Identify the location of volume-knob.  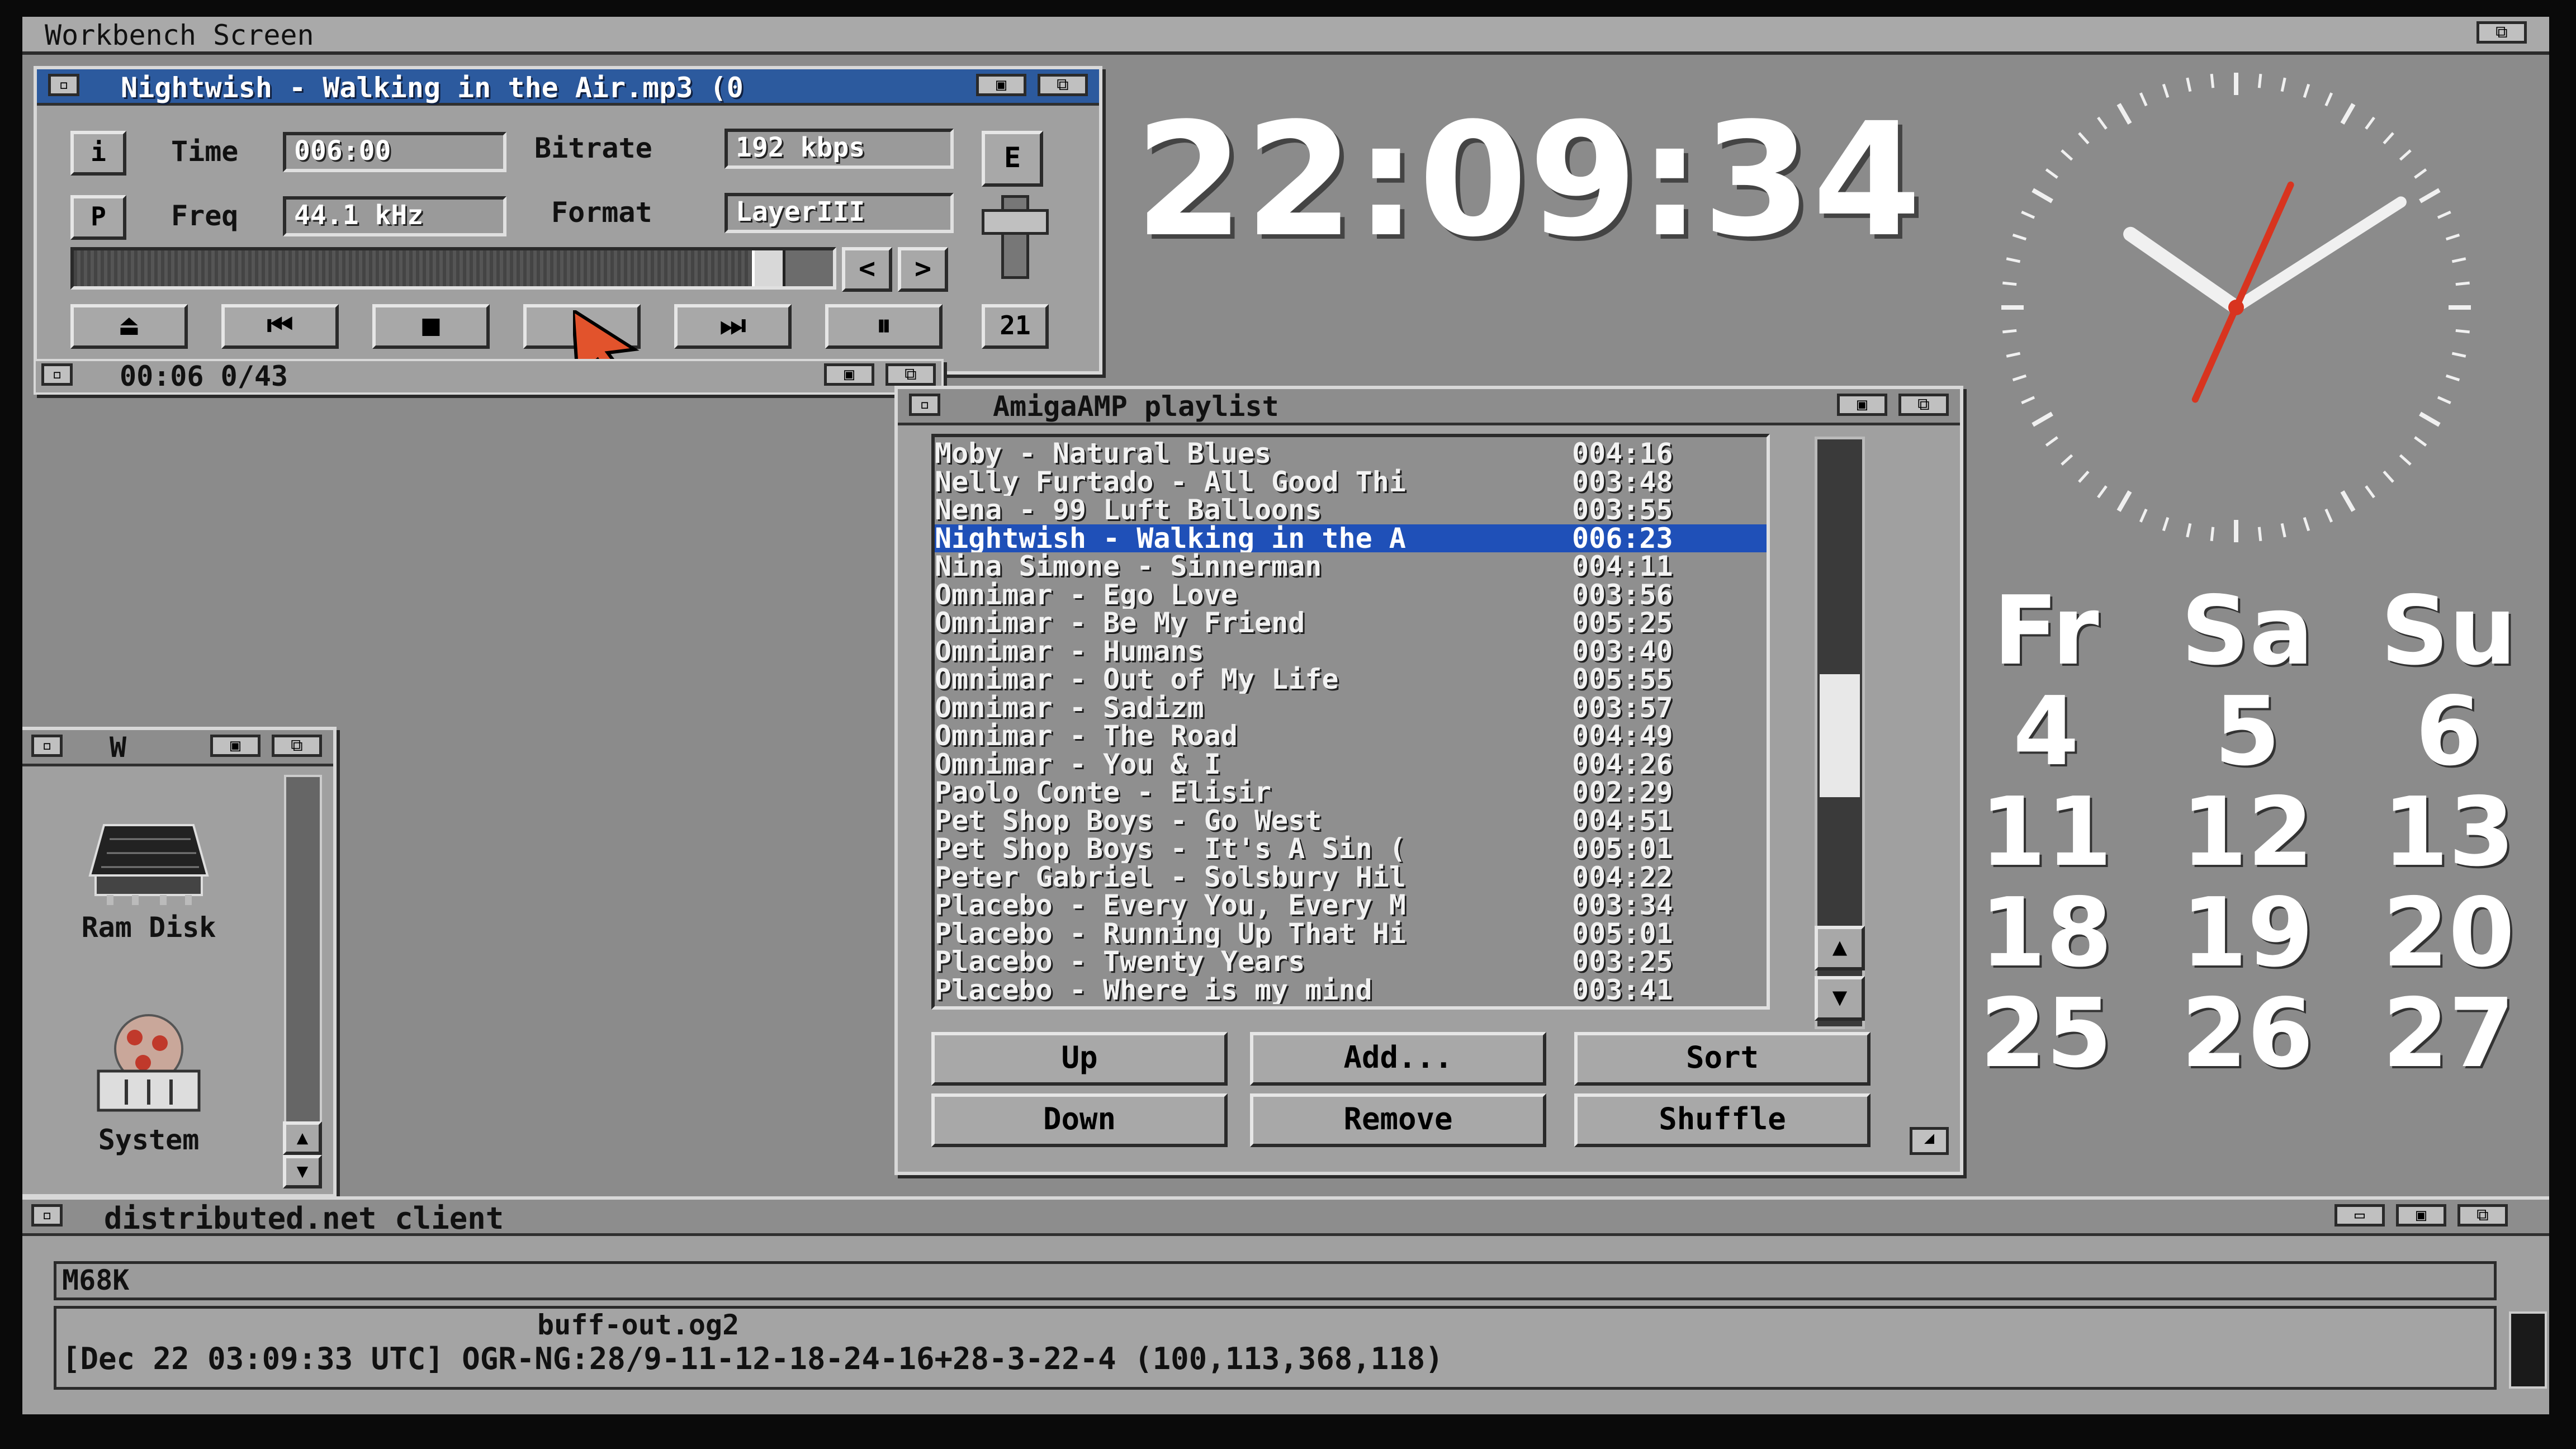
(1015, 222).